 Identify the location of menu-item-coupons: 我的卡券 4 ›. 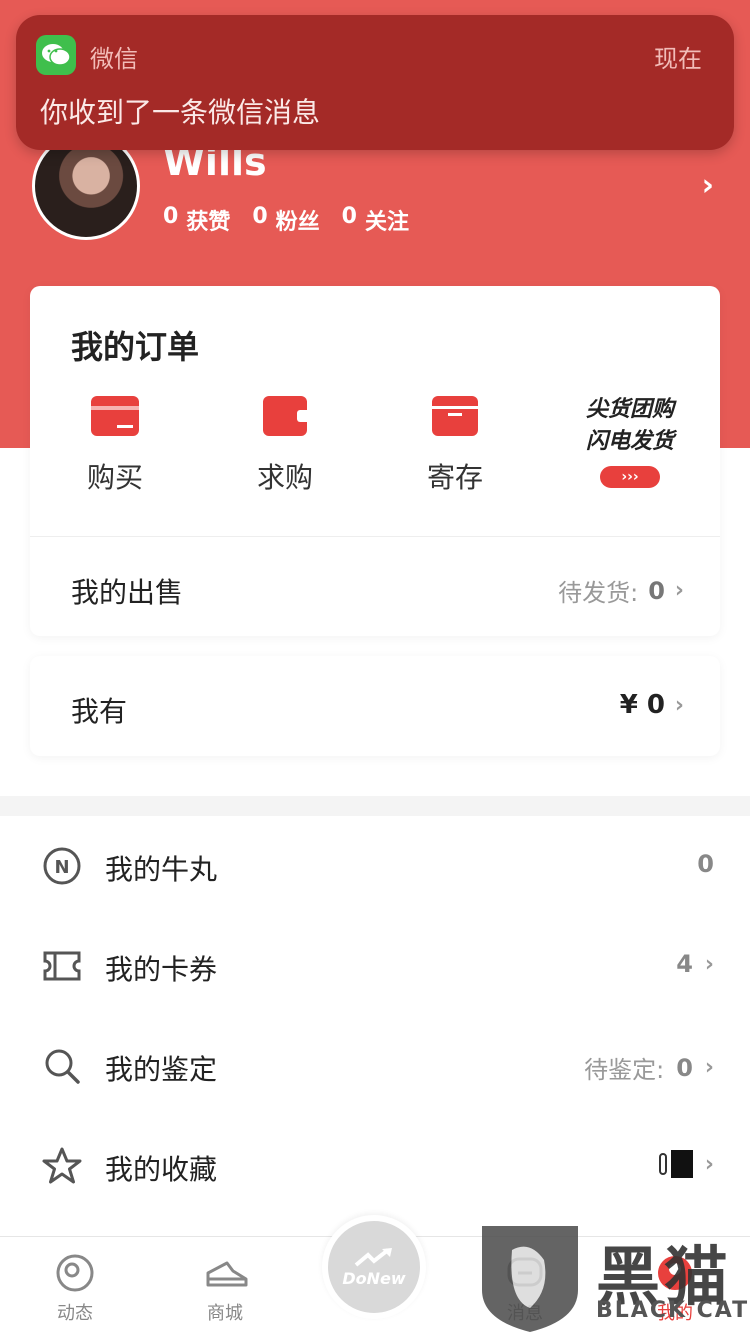
(375, 966).